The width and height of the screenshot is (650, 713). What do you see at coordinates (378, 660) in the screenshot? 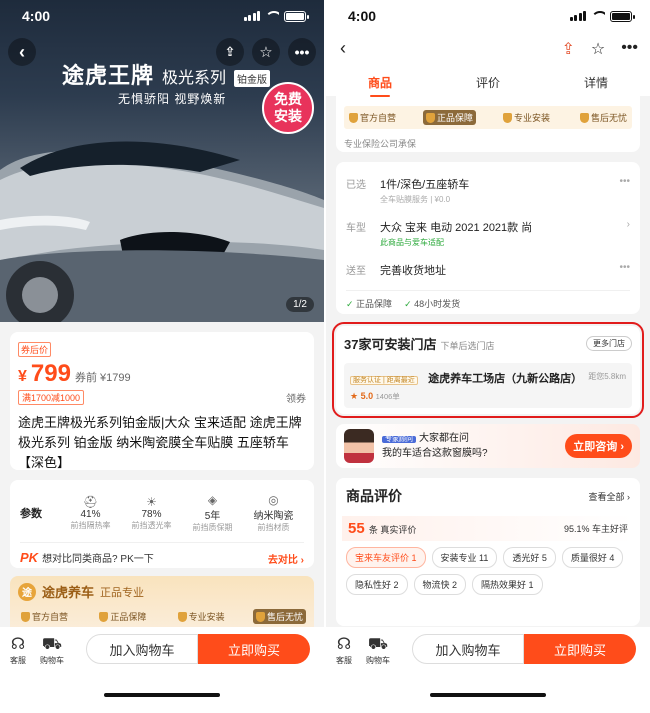
I see `cart-label: 购物车` at bounding box center [378, 660].